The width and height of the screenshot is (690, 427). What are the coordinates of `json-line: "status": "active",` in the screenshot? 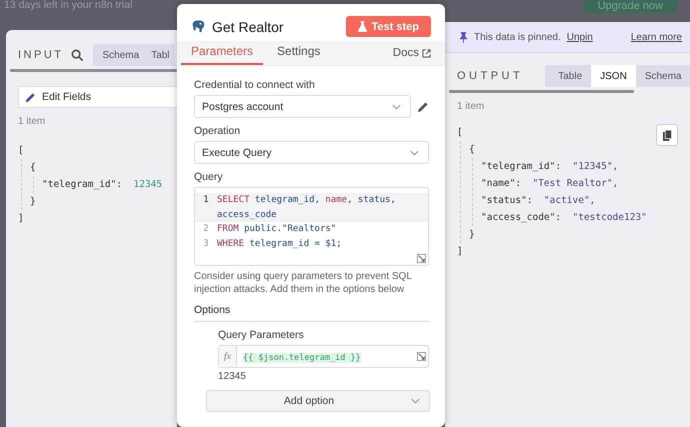 It's located at (538, 201).